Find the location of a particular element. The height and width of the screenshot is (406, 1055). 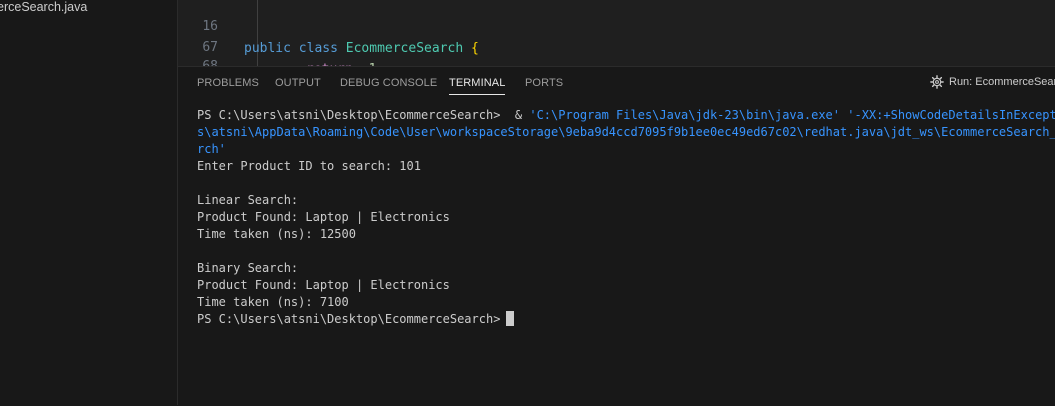

tab-problems: PROBLEMS is located at coordinates (228, 83).